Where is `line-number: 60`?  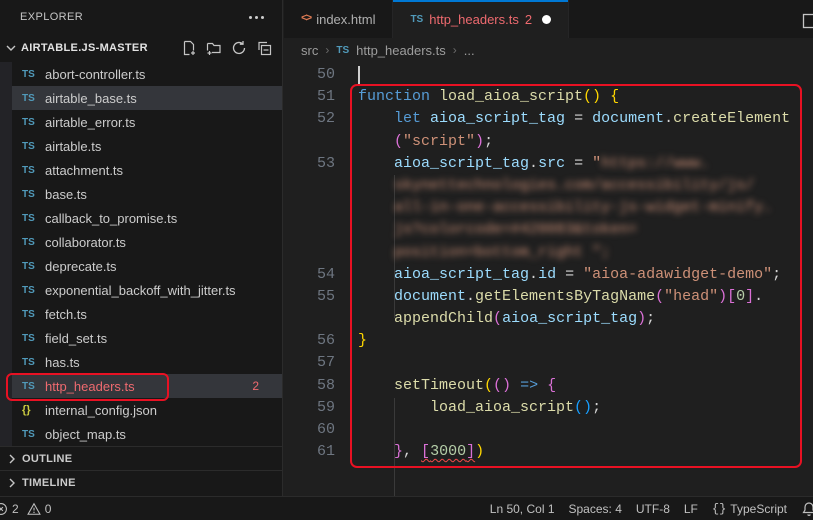 line-number: 60 is located at coordinates (325, 429).